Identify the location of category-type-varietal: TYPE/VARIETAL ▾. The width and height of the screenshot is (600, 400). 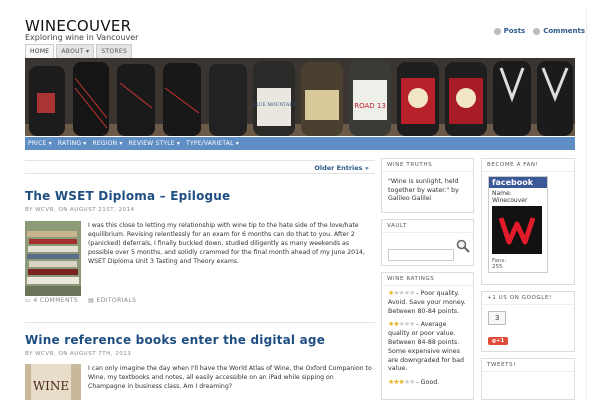
(212, 143).